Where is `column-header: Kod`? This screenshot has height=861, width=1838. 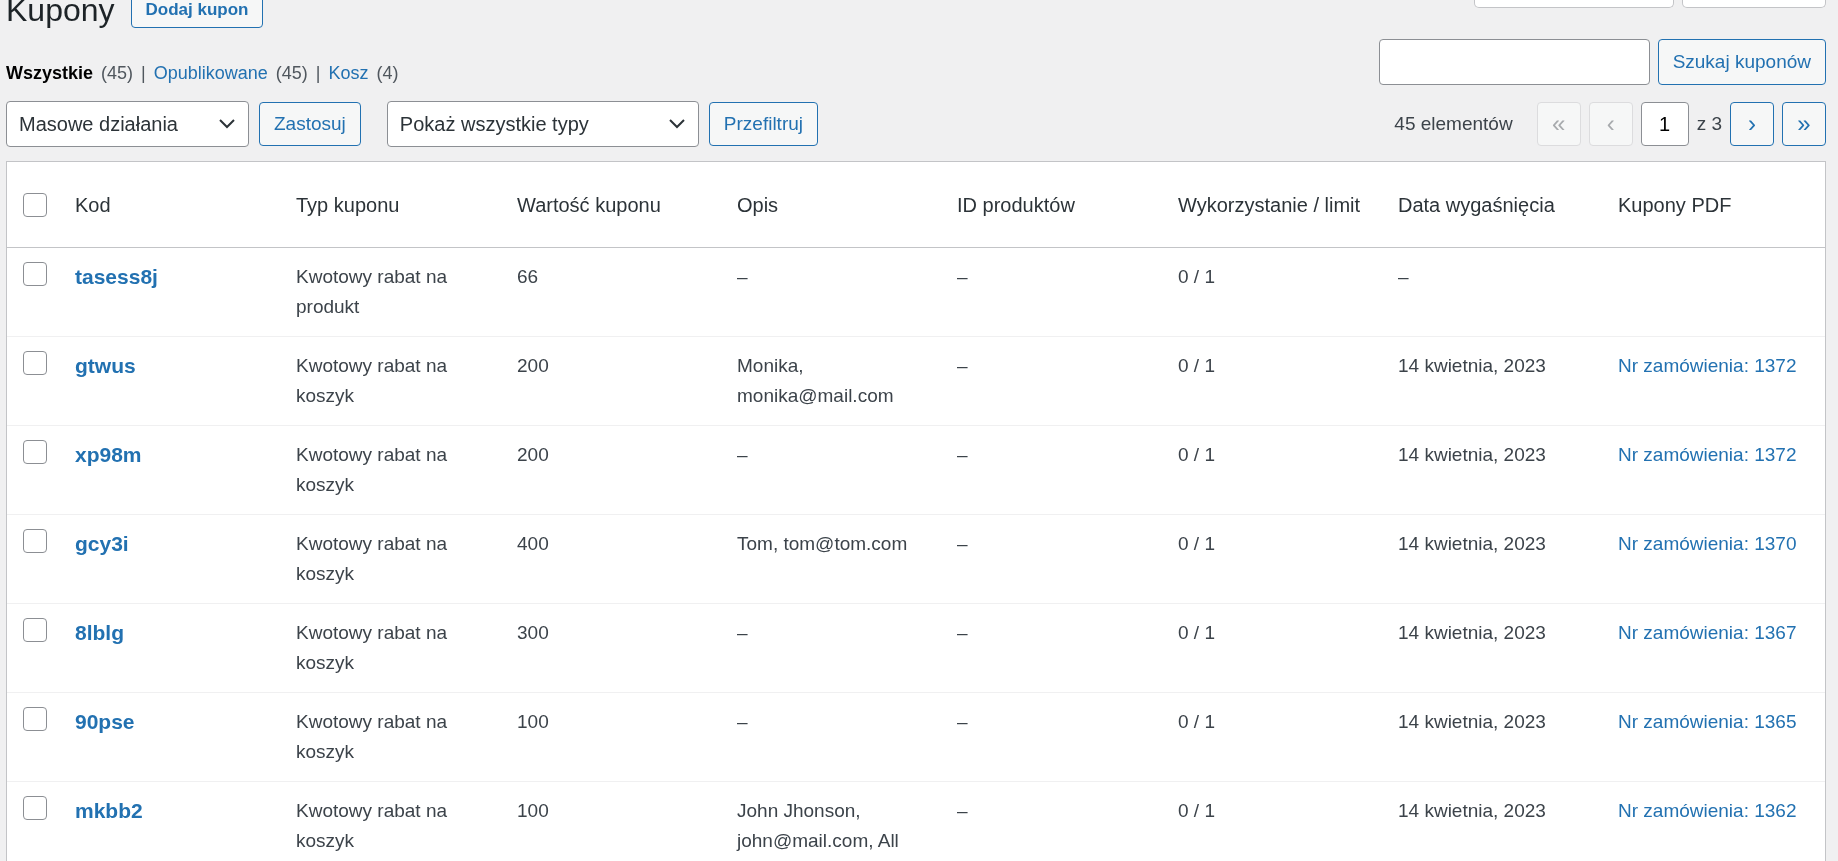 column-header: Kod is located at coordinates (93, 205).